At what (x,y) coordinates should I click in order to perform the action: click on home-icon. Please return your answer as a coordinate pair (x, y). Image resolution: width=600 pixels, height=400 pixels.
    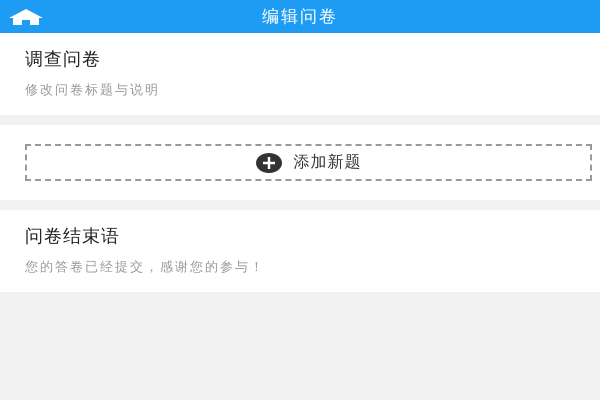
    Looking at the image, I should click on (26, 17).